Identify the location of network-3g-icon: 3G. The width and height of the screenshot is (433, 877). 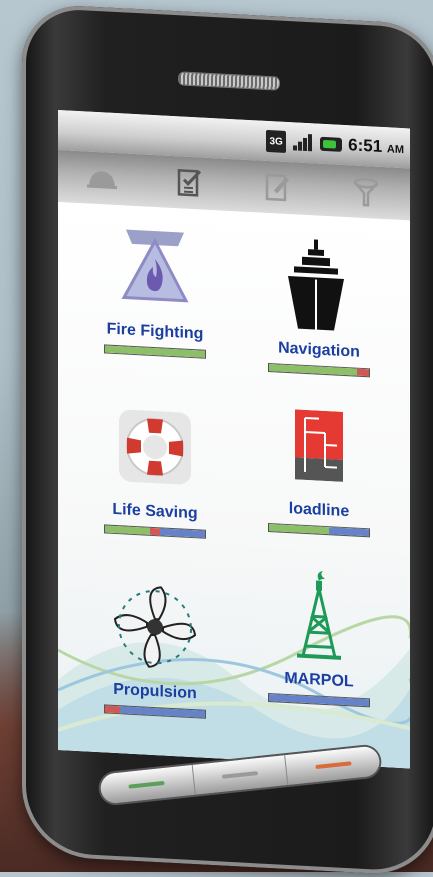
(276, 141).